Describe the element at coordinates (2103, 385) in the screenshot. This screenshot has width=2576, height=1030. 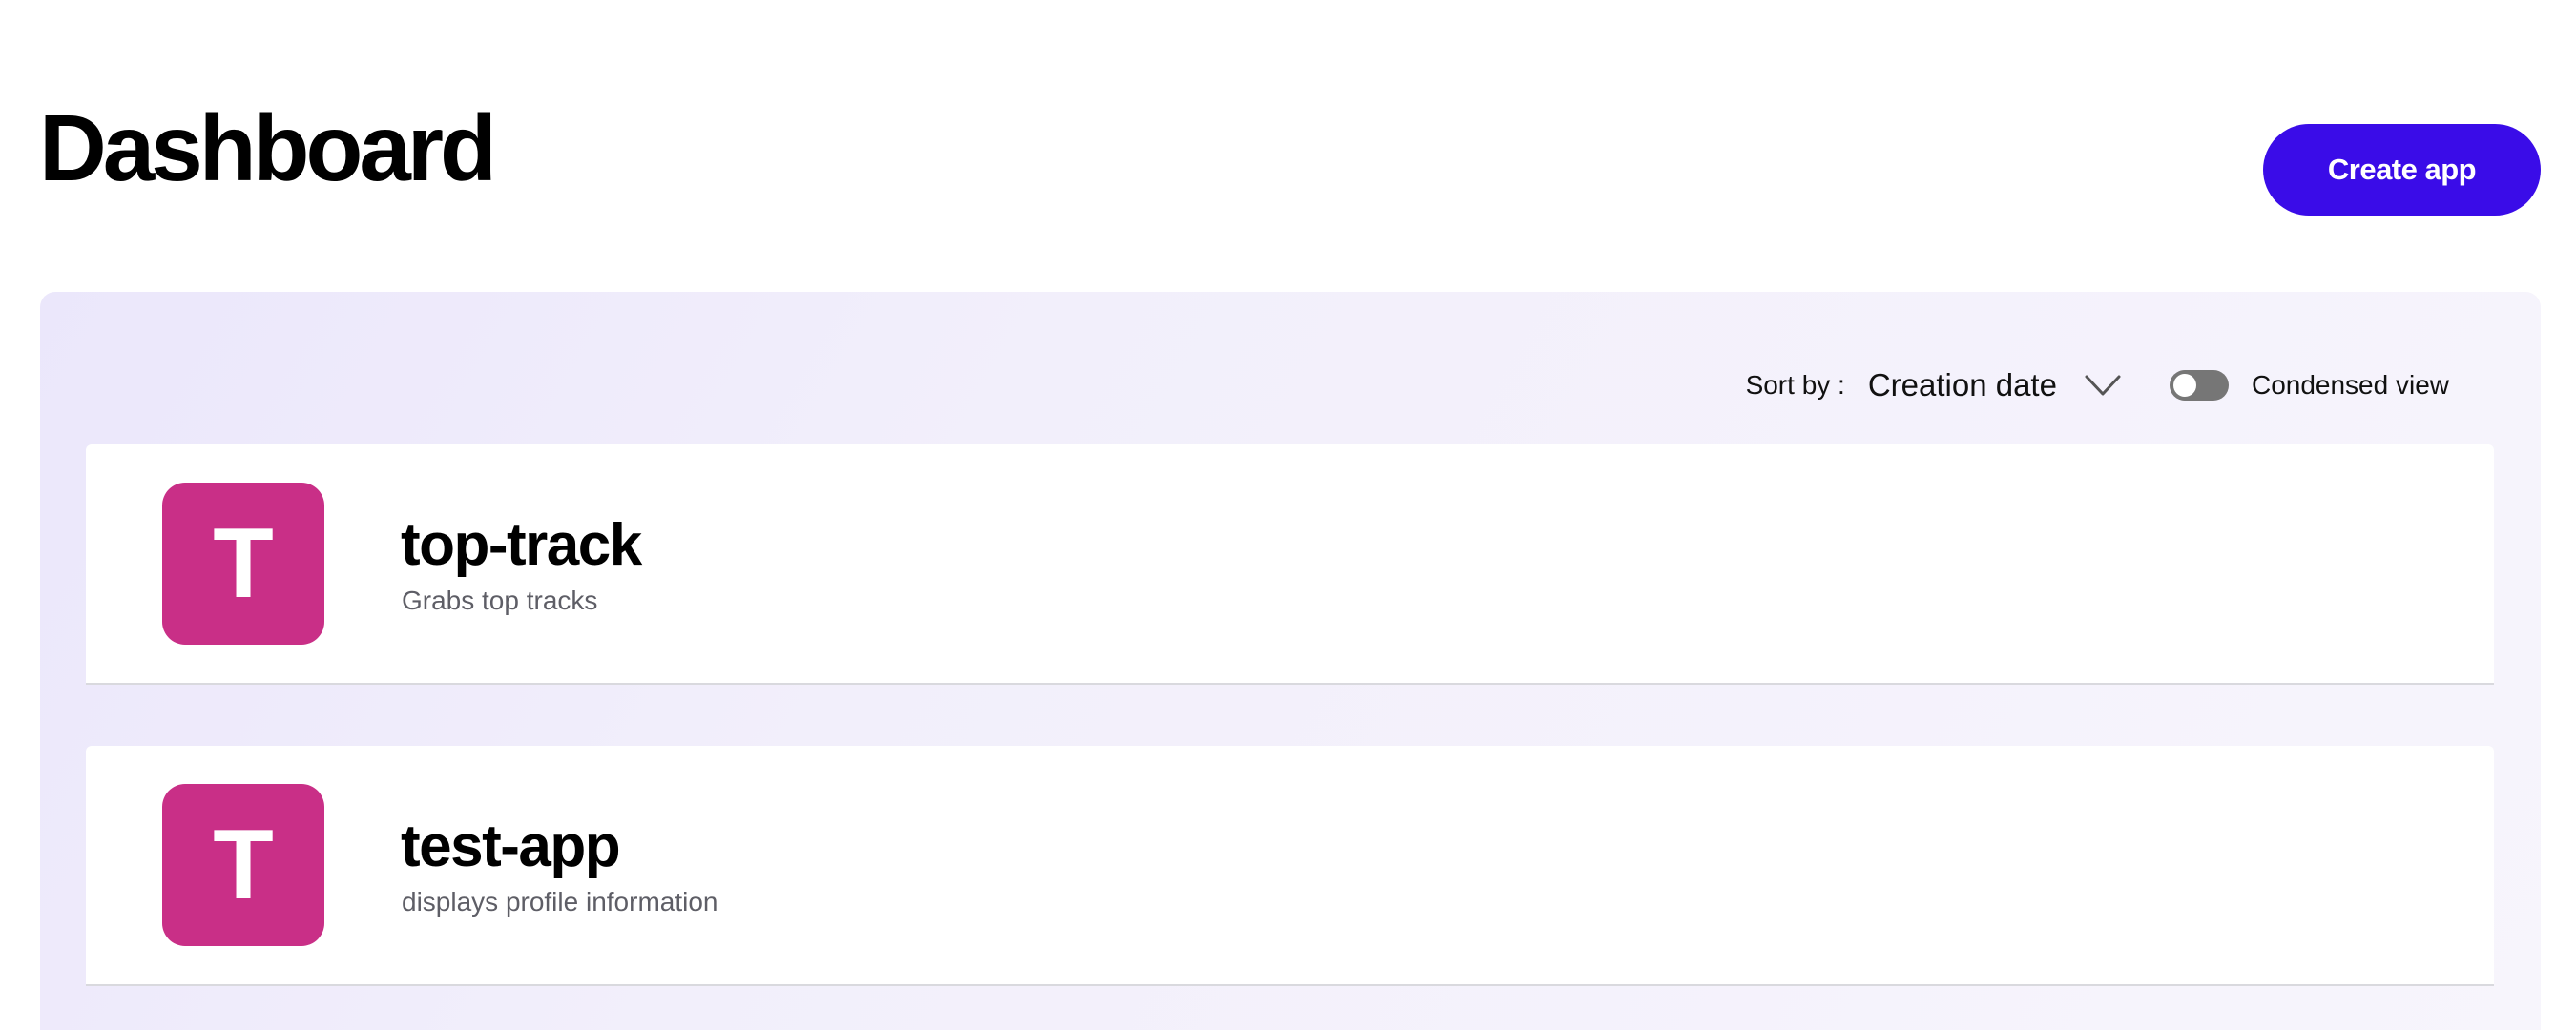
I see `chevron-down-icon` at that location.